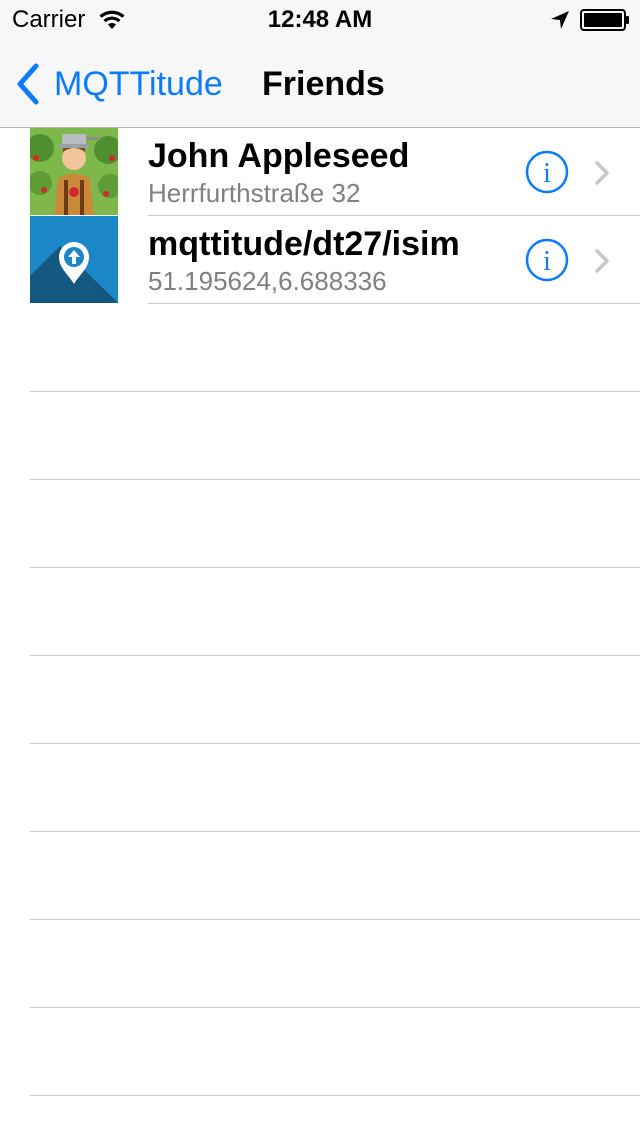 This screenshot has width=640, height=1136. I want to click on friend-row-mqttitude: mqttitude/dt27/isim 51.195624,6.688336 i, so click(320, 260).